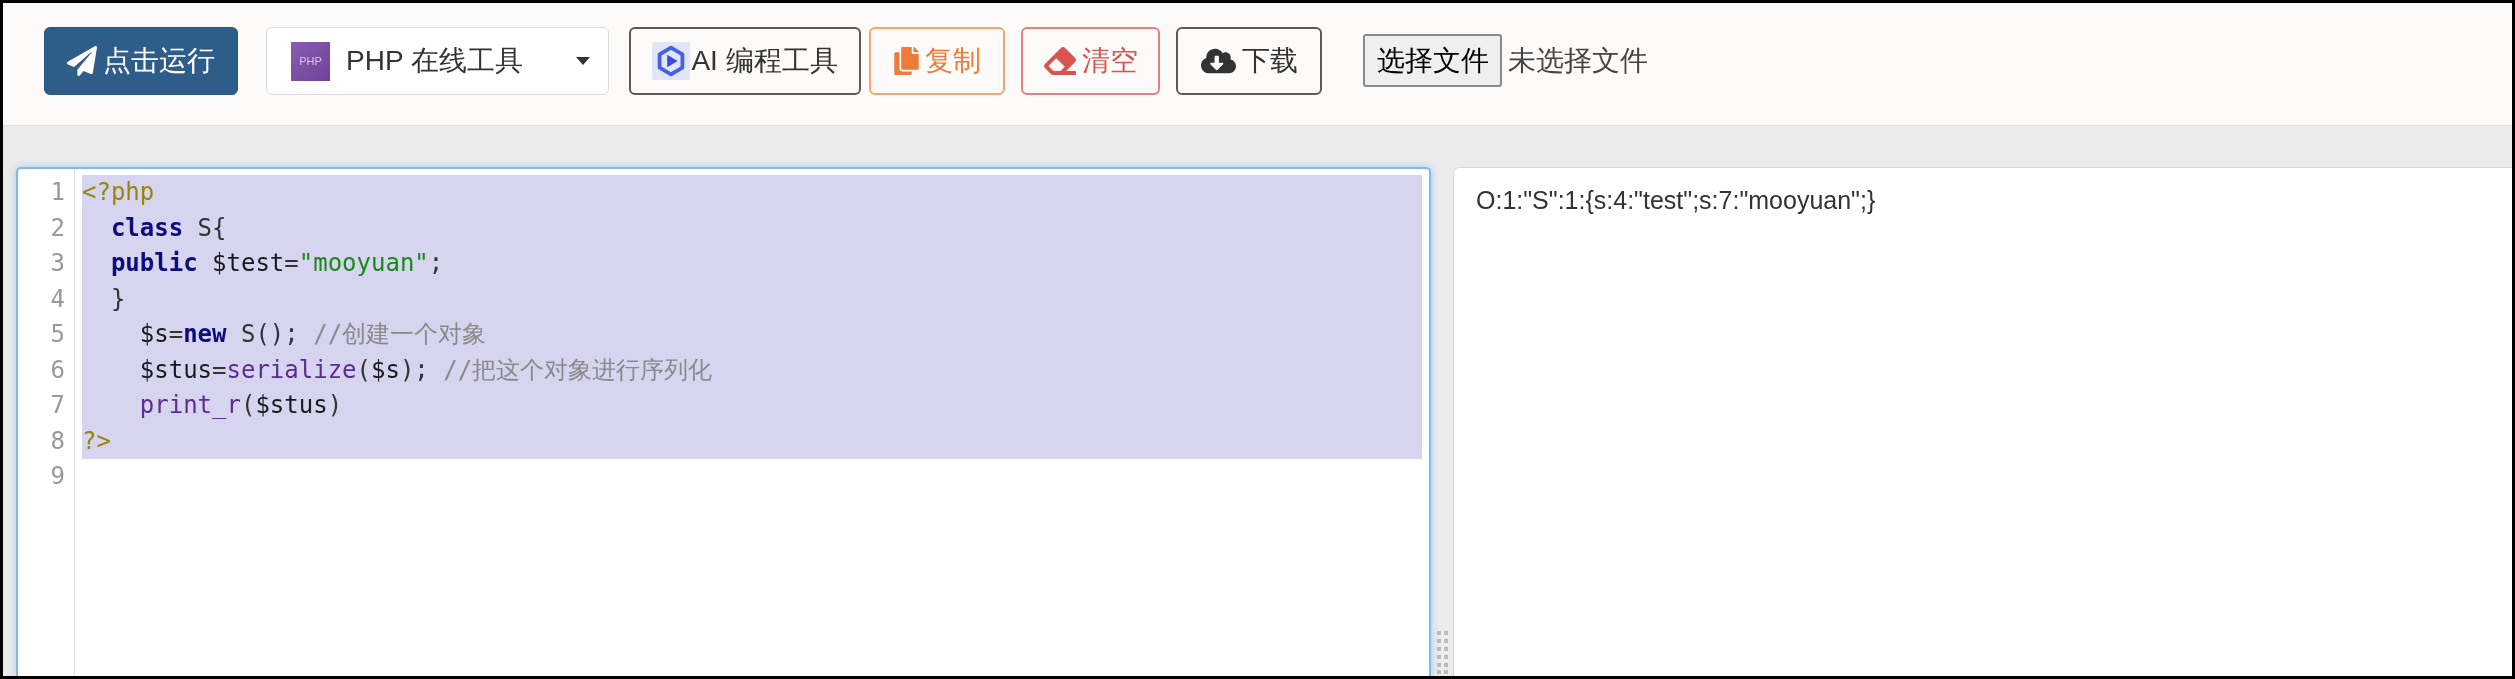 Image resolution: width=2515 pixels, height=679 pixels. What do you see at coordinates (1090, 61) in the screenshot?
I see `clear-button: 清空` at bounding box center [1090, 61].